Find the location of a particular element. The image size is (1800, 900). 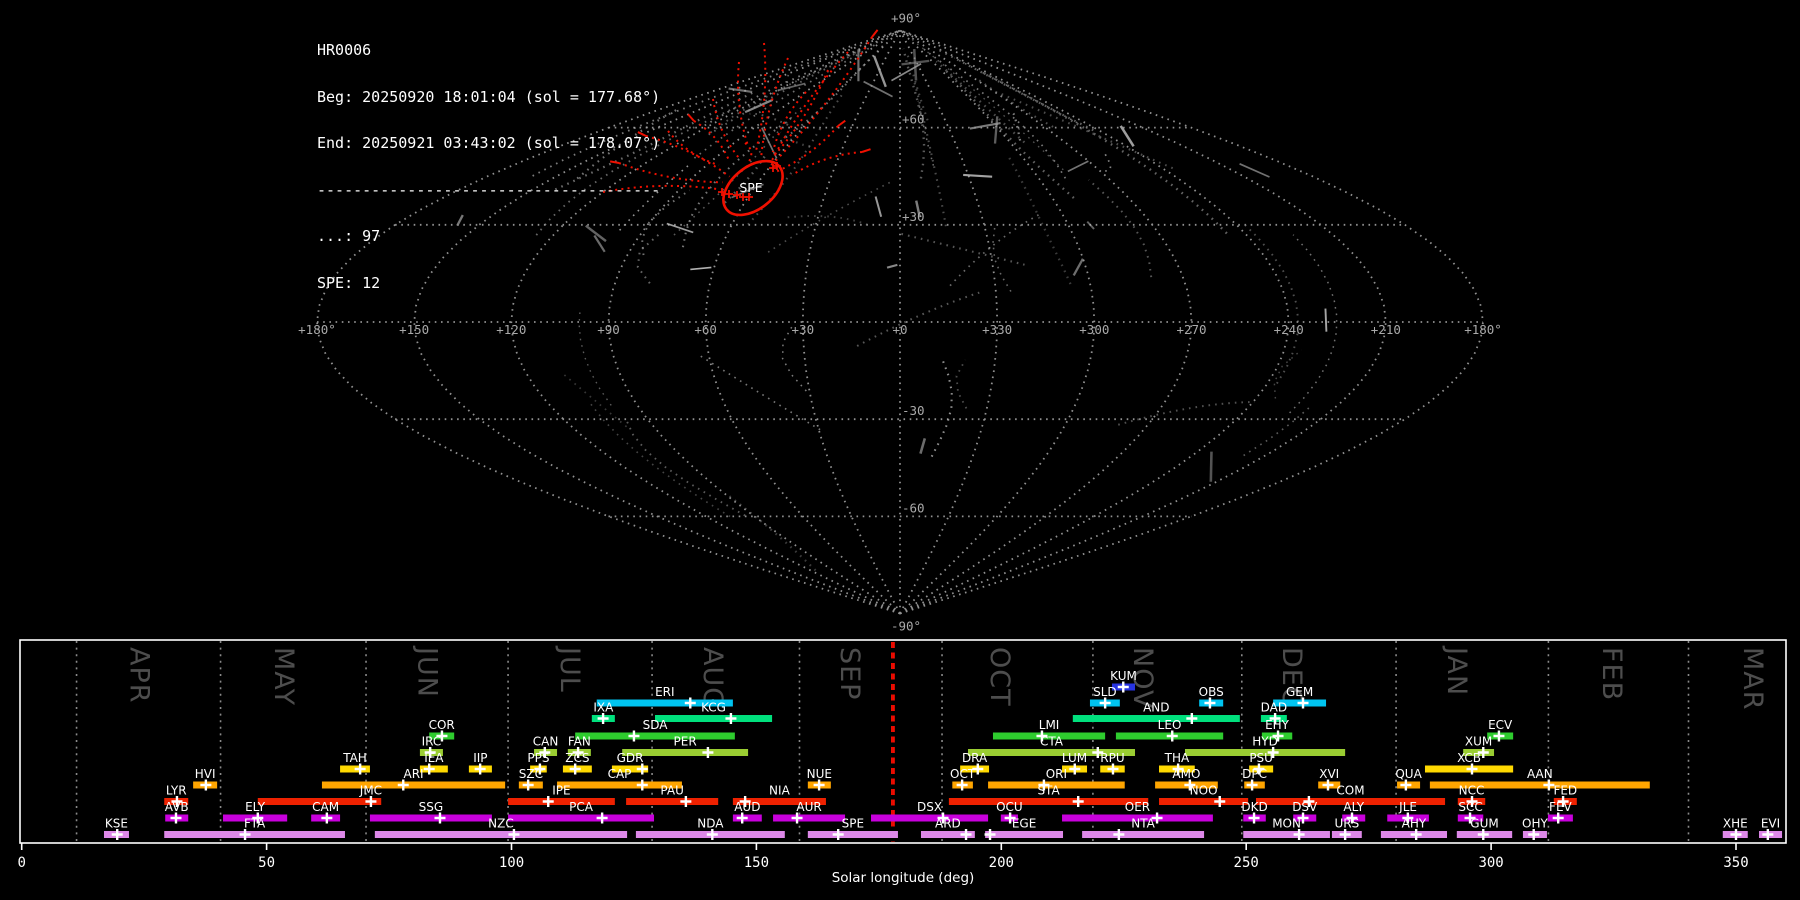

shower-code-label: DSX is located at coordinates (929, 807).